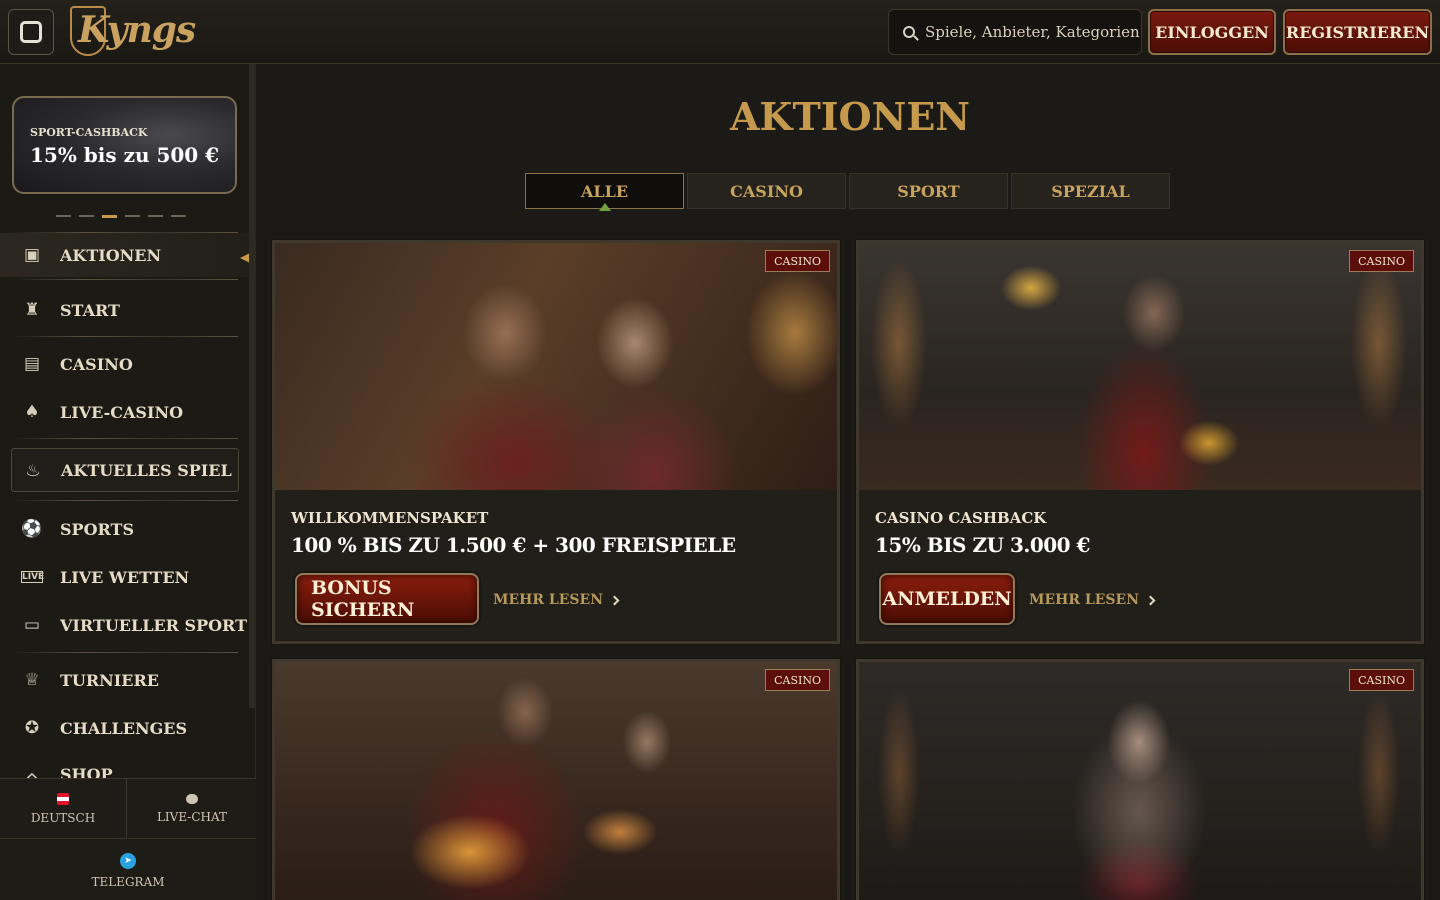  I want to click on menu-icon, so click(31, 32).